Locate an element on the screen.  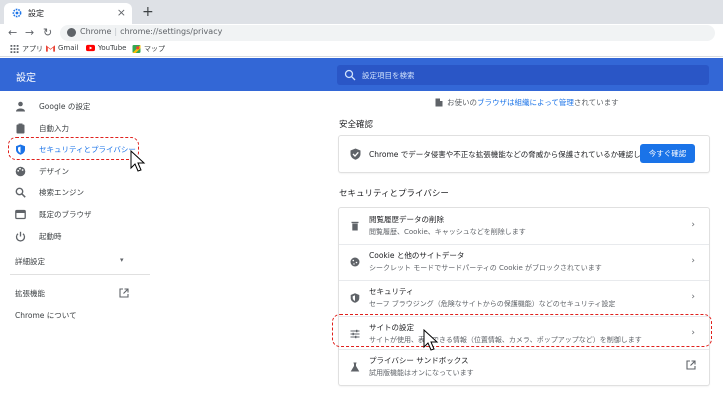
bookmark-maps: マップ is located at coordinates (148, 49).